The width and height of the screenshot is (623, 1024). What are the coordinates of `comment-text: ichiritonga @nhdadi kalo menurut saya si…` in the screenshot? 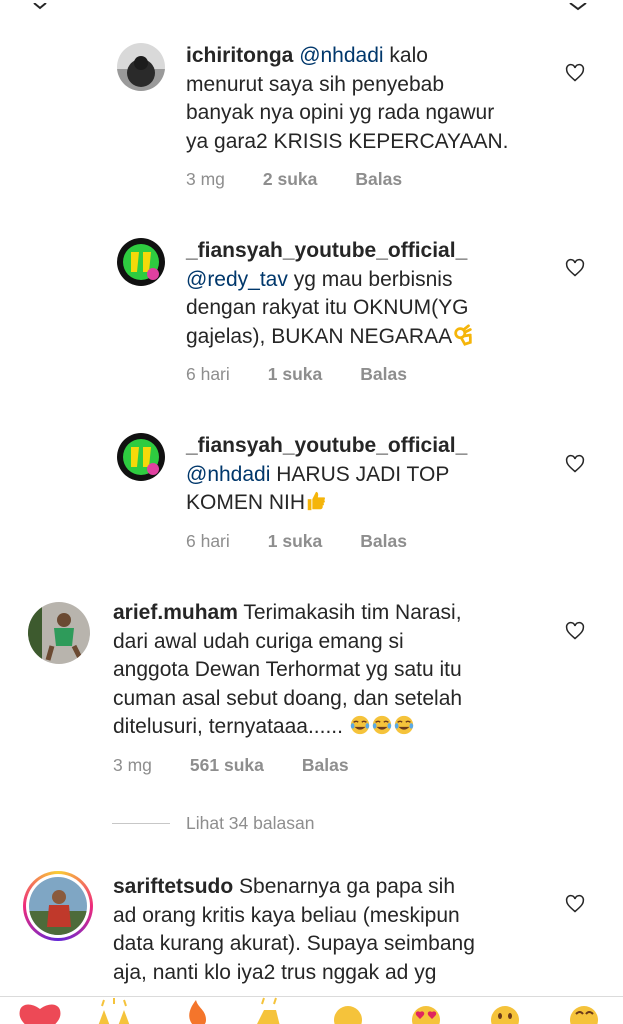 It's located at (347, 99).